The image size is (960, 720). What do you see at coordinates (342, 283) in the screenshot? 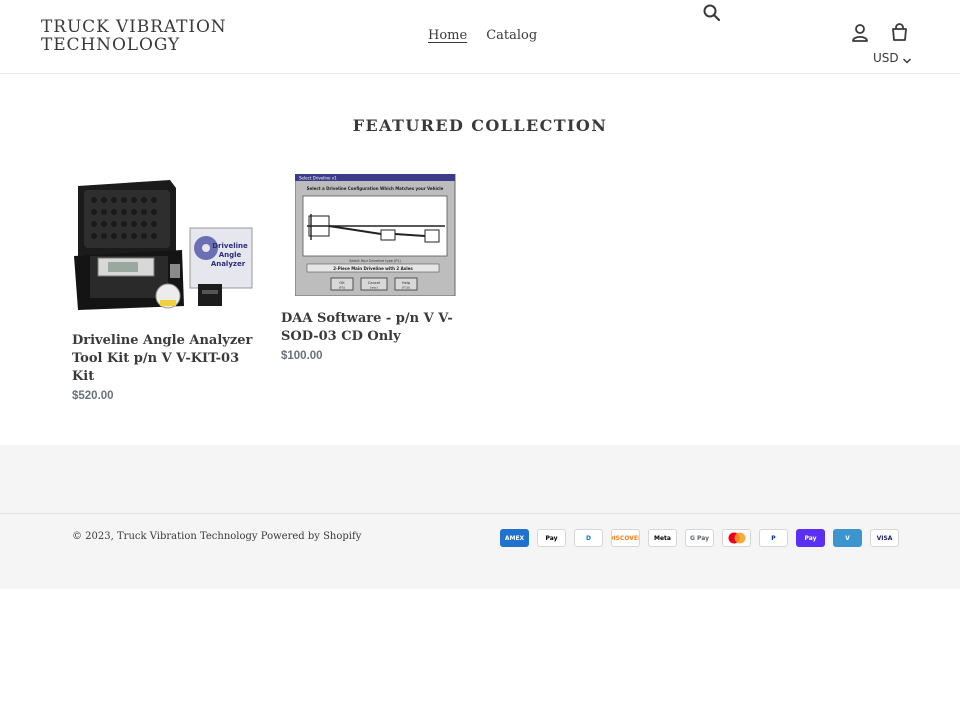
I see `software-ok-label: OK` at bounding box center [342, 283].